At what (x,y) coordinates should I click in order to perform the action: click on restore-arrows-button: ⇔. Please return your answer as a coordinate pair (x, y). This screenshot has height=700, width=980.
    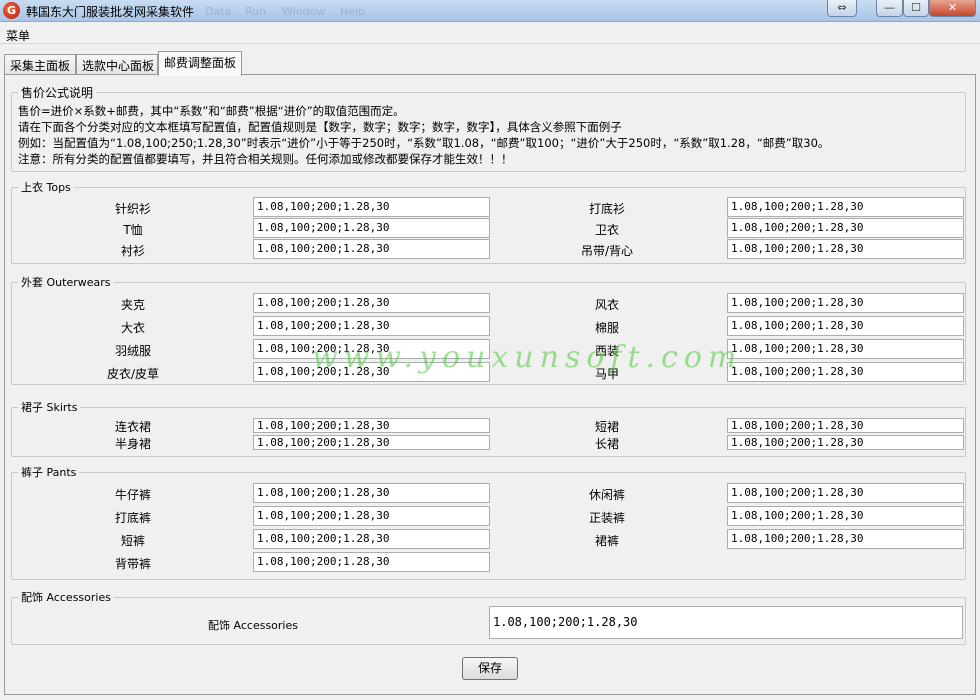
    Looking at the image, I should click on (842, 8).